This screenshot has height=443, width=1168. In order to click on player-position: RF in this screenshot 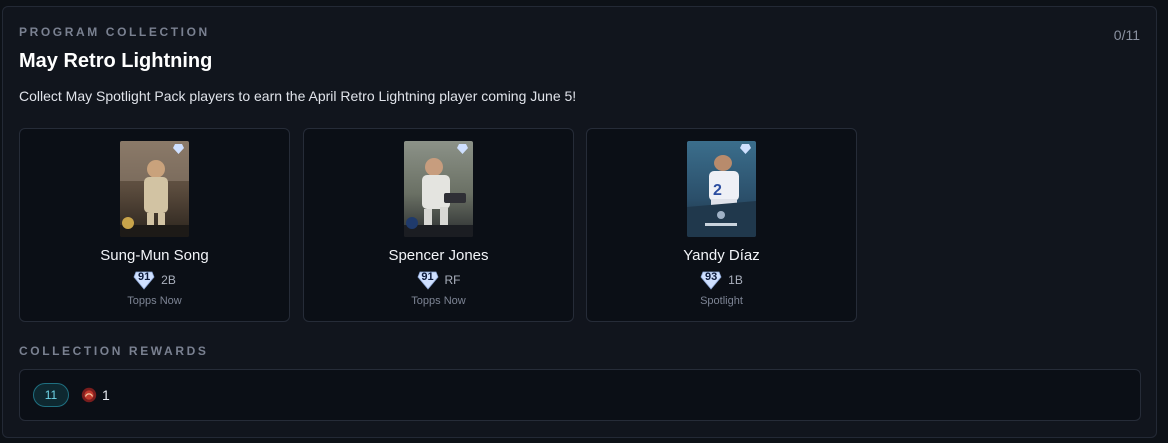, I will do `click(452, 280)`.